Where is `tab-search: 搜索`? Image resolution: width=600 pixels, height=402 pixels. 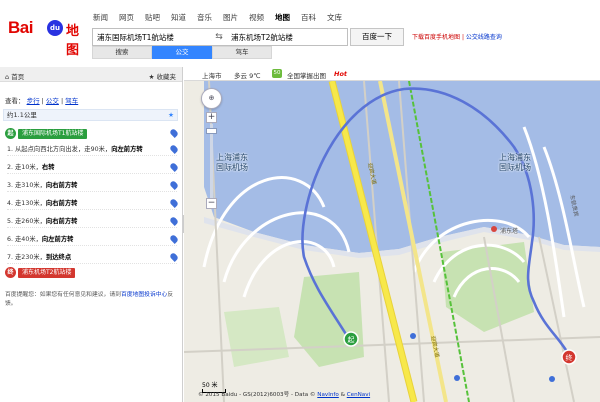 tab-search: 搜索 is located at coordinates (122, 52).